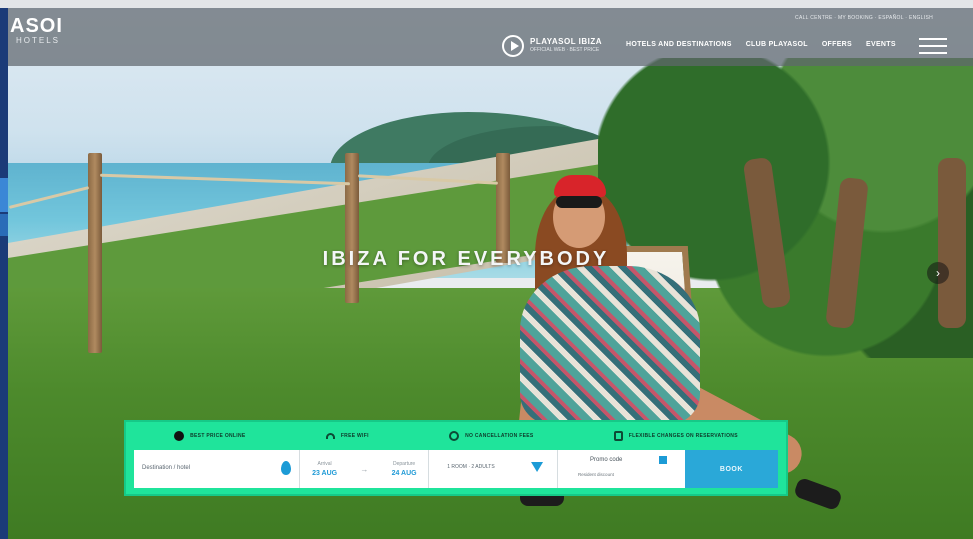  What do you see at coordinates (881, 44) in the screenshot?
I see `nav-item-events: EVENTS` at bounding box center [881, 44].